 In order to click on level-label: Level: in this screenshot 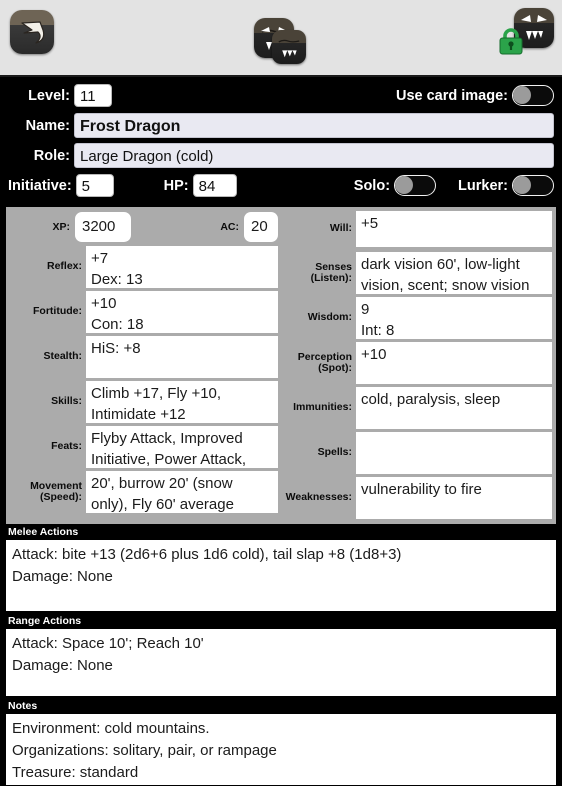, I will do `click(49, 95)`.